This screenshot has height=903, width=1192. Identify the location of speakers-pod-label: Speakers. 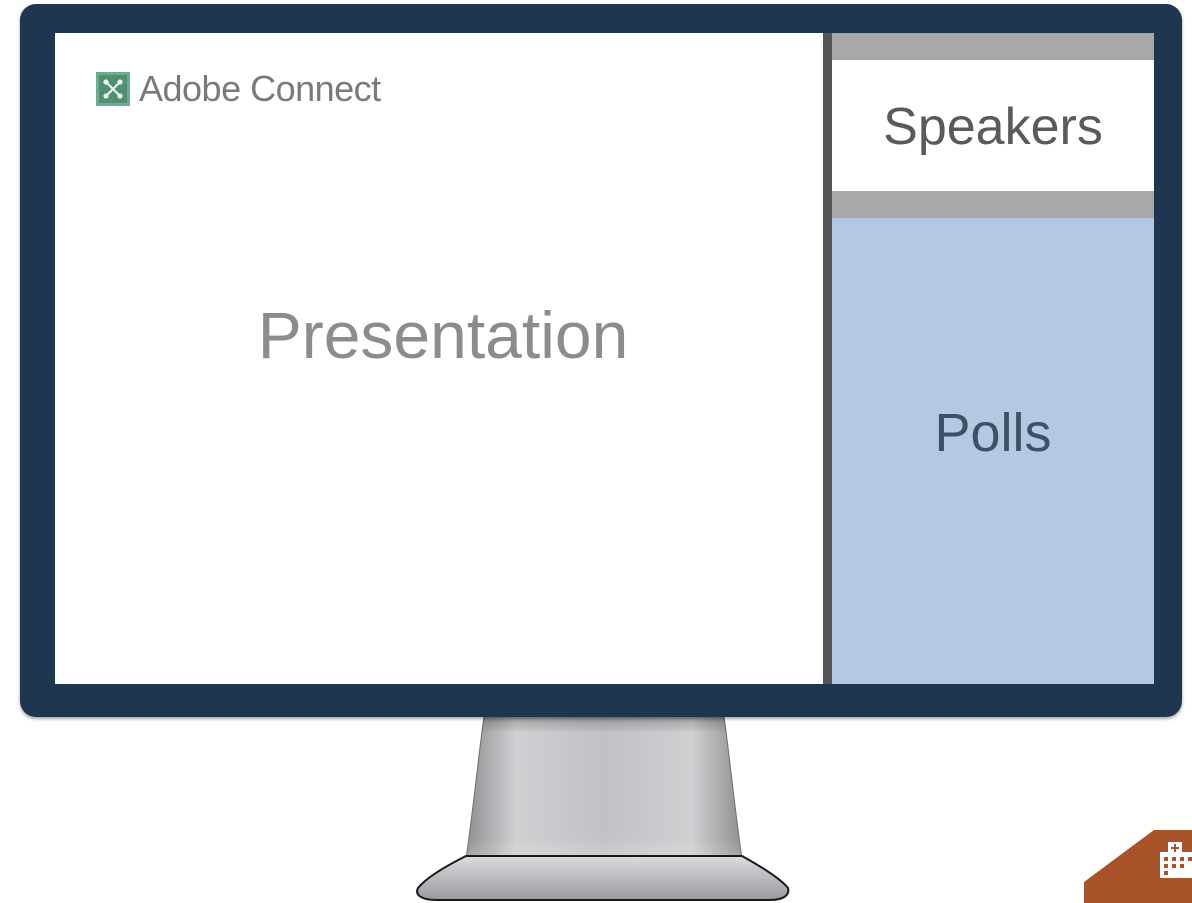
(993, 127).